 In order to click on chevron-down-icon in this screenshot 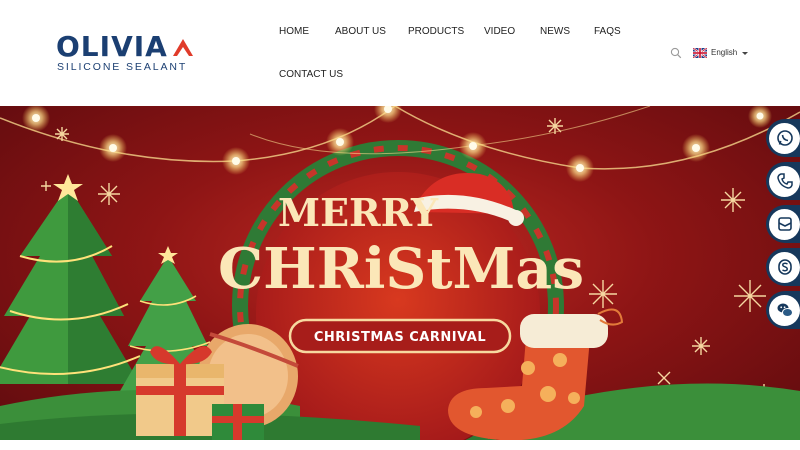, I will do `click(745, 53)`.